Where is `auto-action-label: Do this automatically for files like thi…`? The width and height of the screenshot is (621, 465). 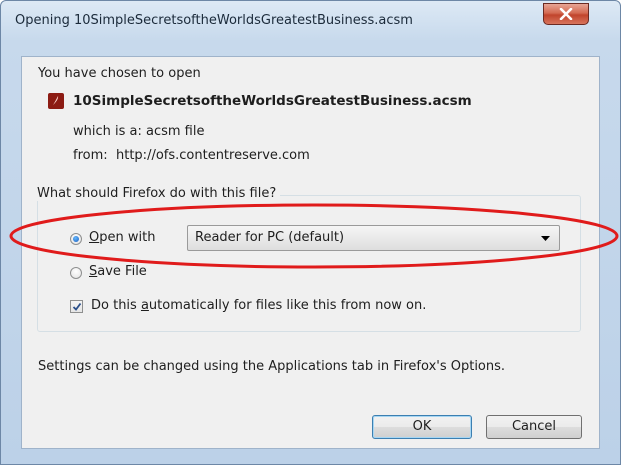
auto-action-label: Do this automatically for files like thi… is located at coordinates (258, 305).